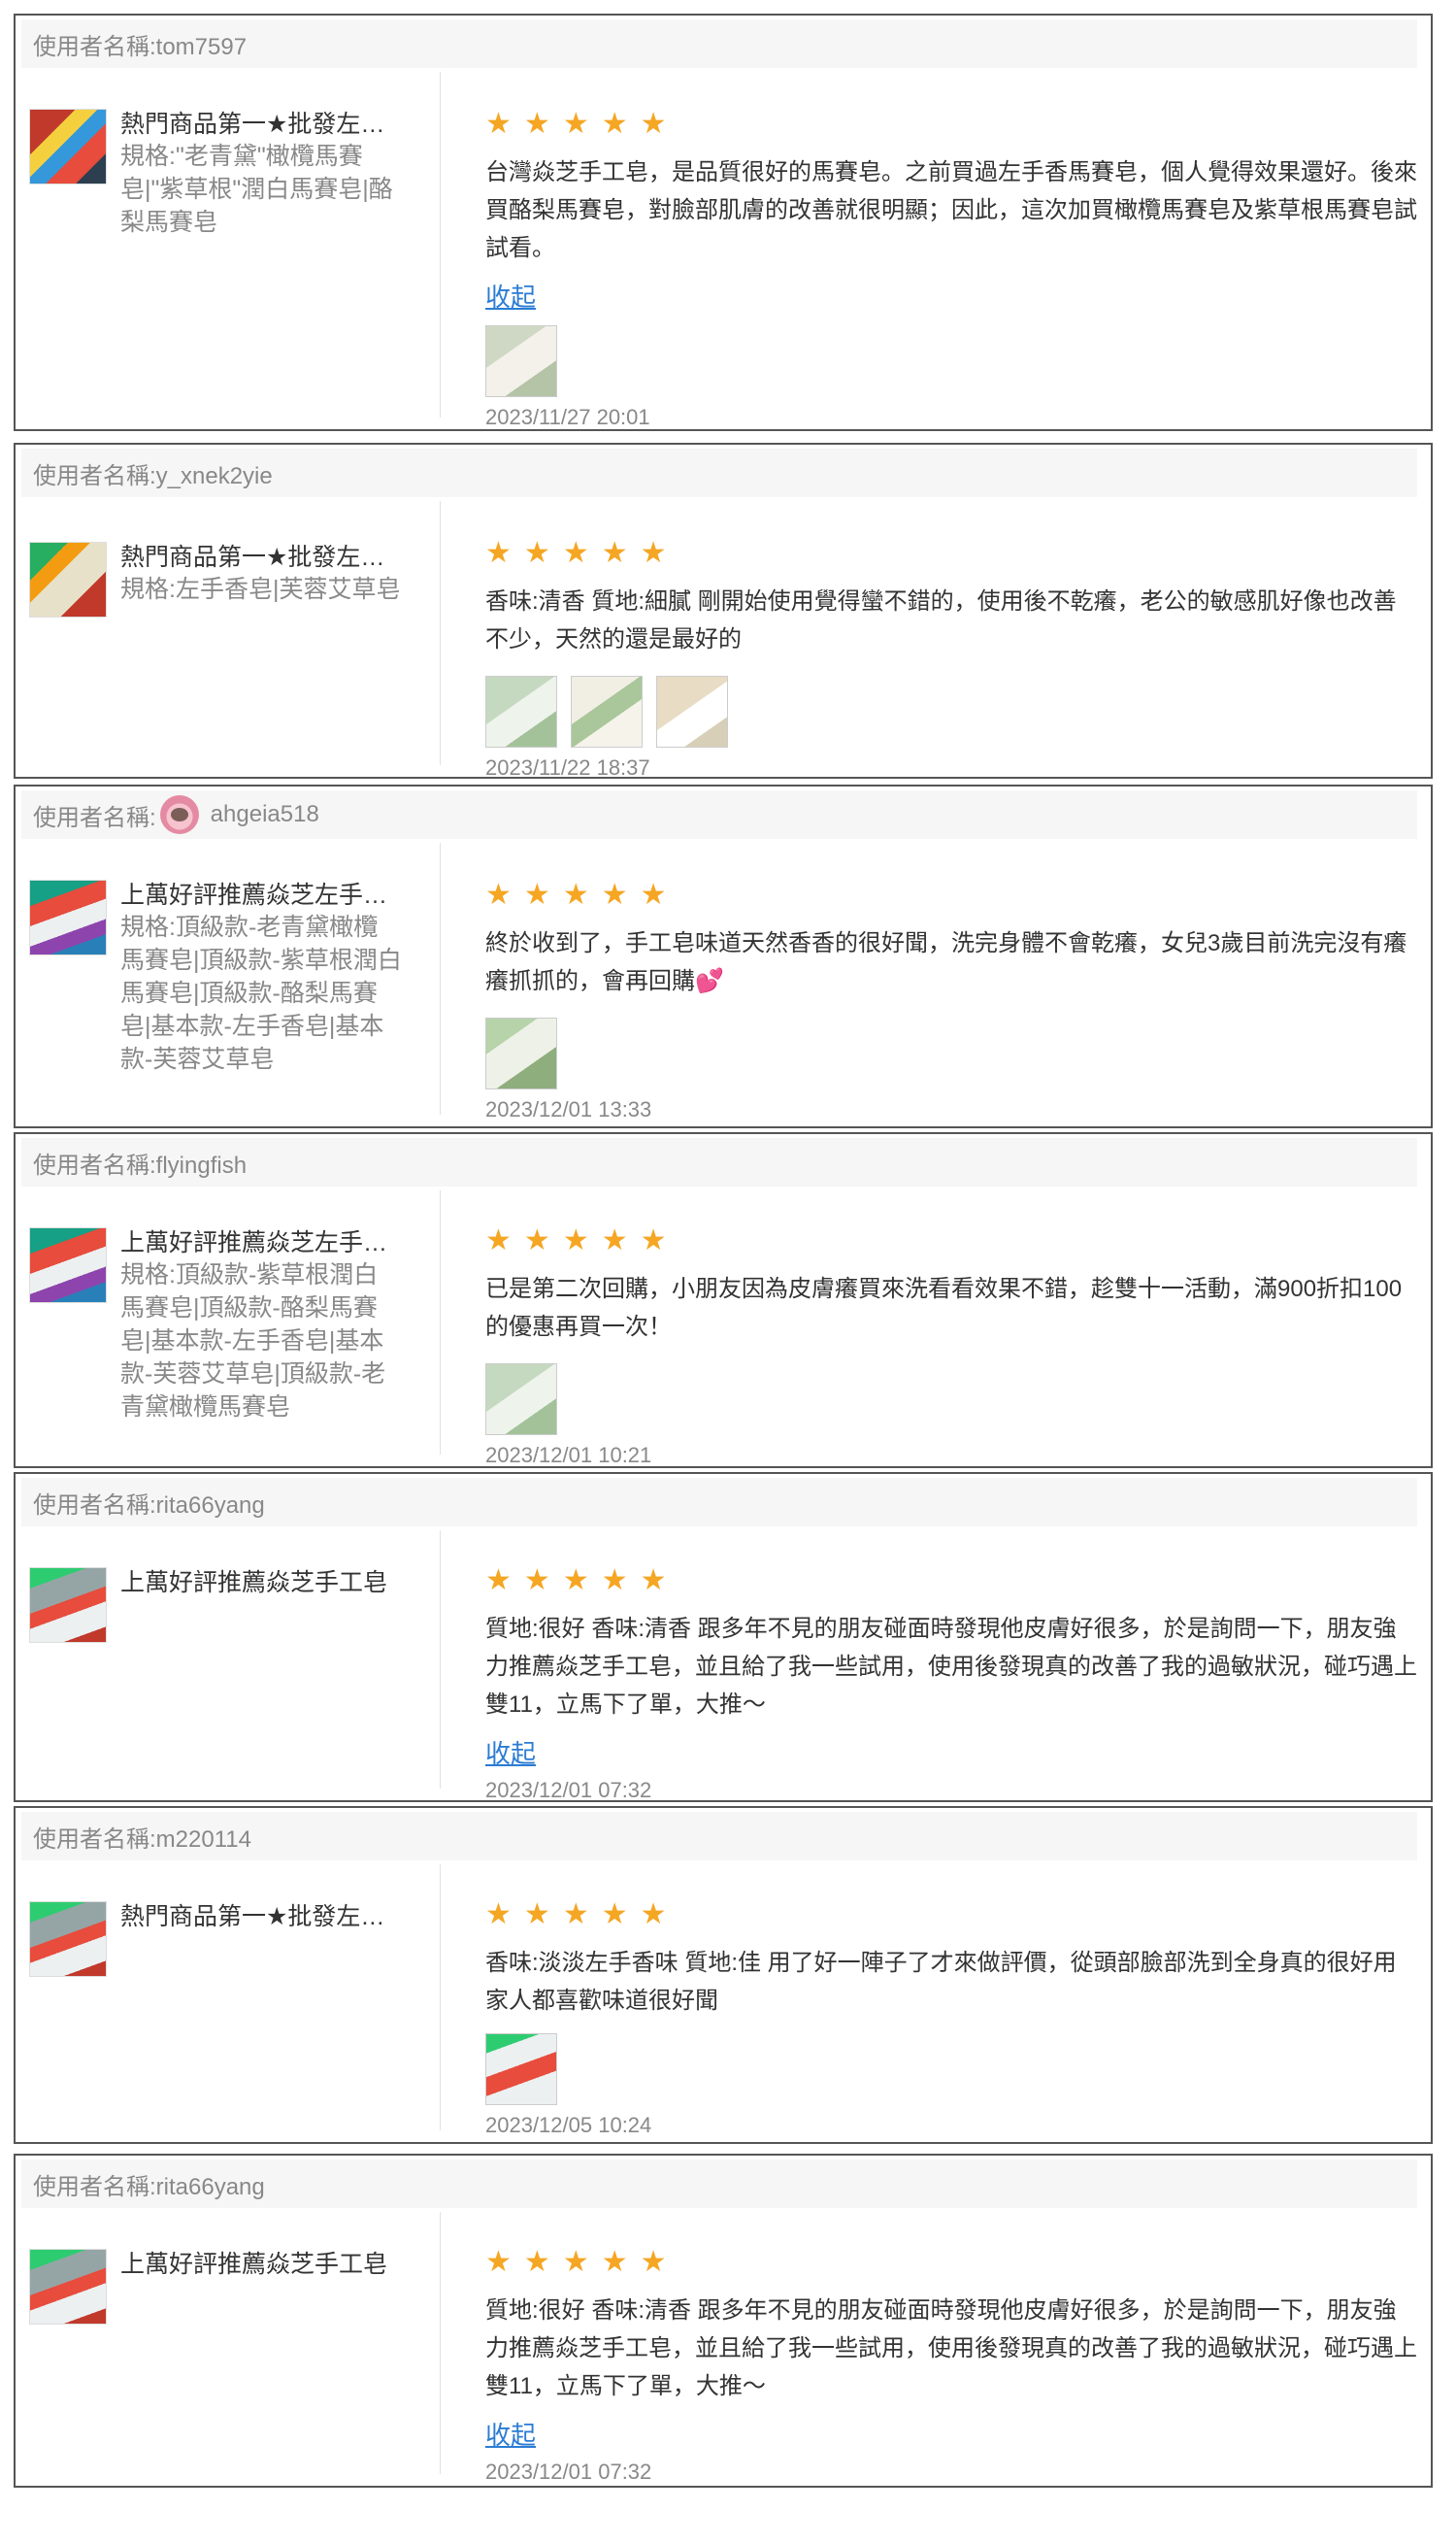  I want to click on review-date: 2023/11/27 20:01, so click(567, 417).